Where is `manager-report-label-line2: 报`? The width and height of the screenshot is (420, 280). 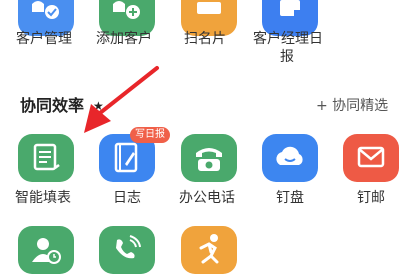
manager-report-label-line2: 报 is located at coordinates (287, 57).